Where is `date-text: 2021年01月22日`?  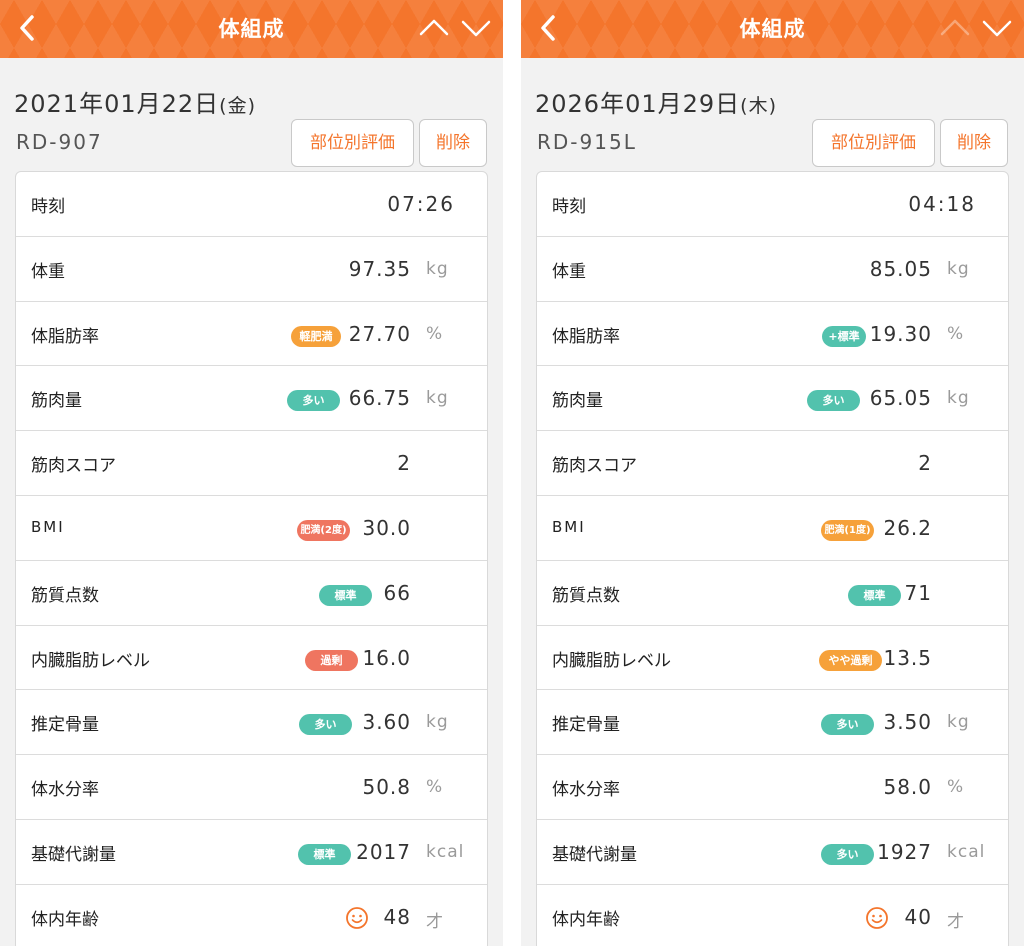
date-text: 2021年01月22日 is located at coordinates (117, 104).